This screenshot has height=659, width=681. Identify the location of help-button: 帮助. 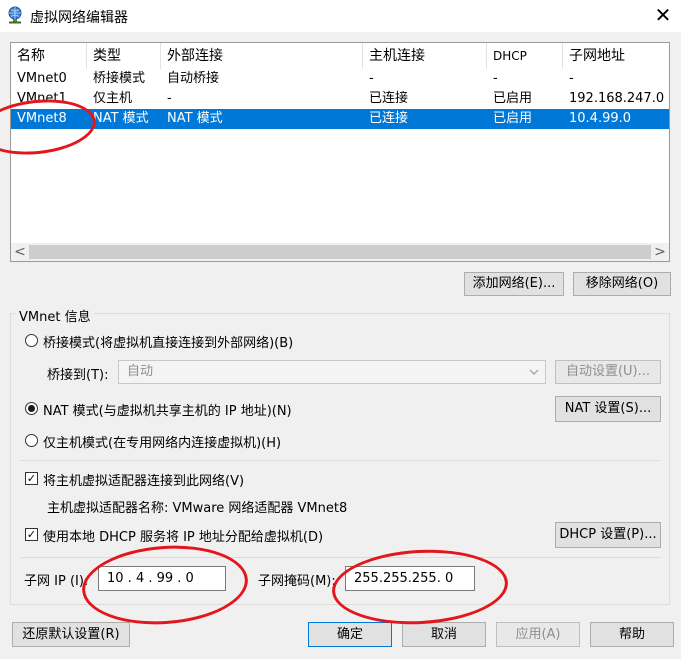
(632, 634).